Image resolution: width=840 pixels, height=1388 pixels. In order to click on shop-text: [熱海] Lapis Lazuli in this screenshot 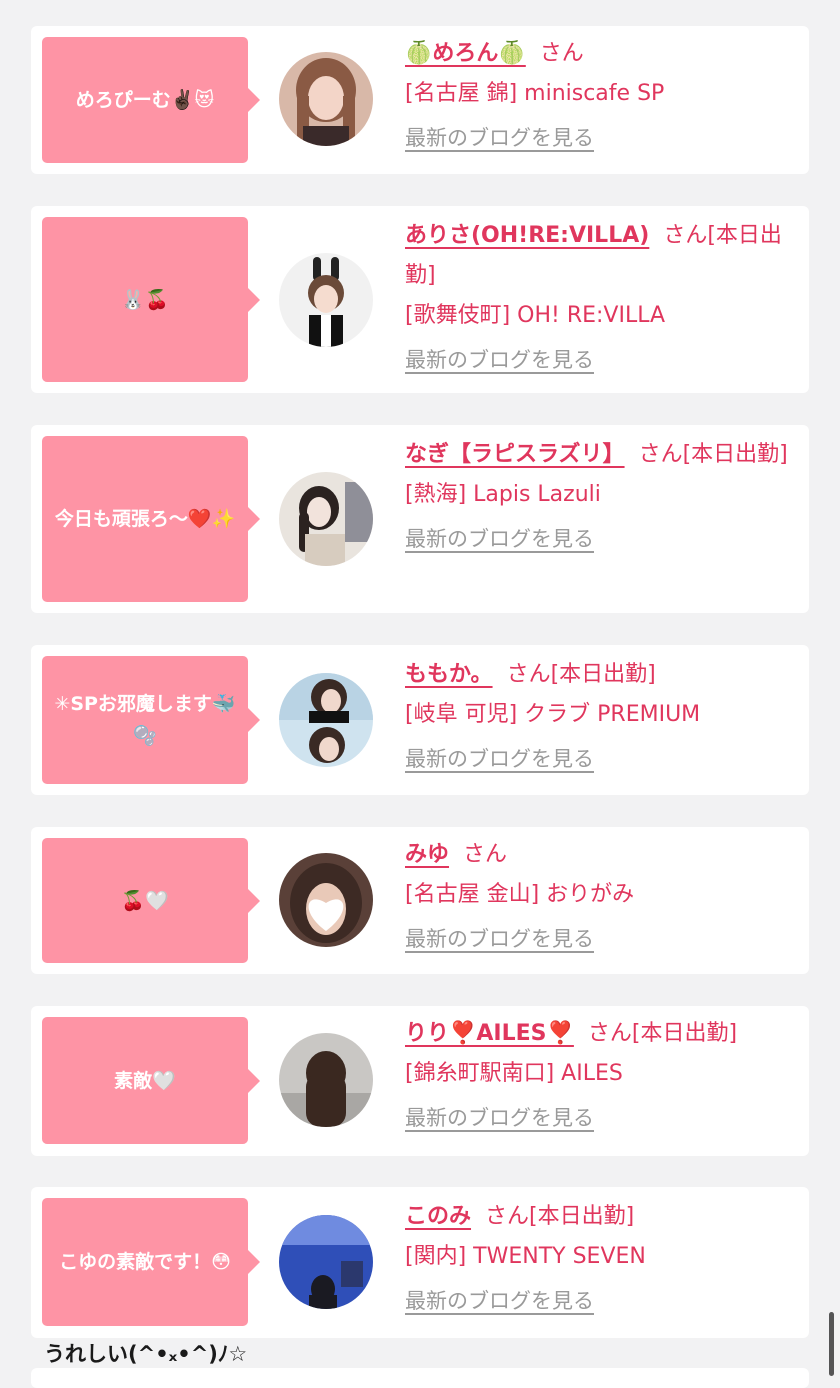, I will do `click(503, 494)`.